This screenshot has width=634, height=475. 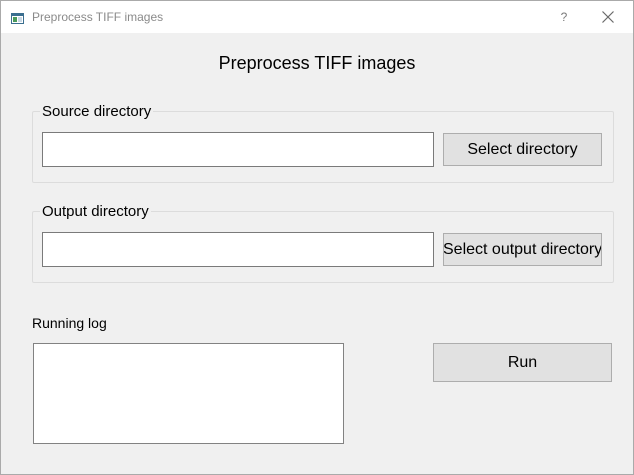 I want to click on run-button: Run, so click(x=522, y=362).